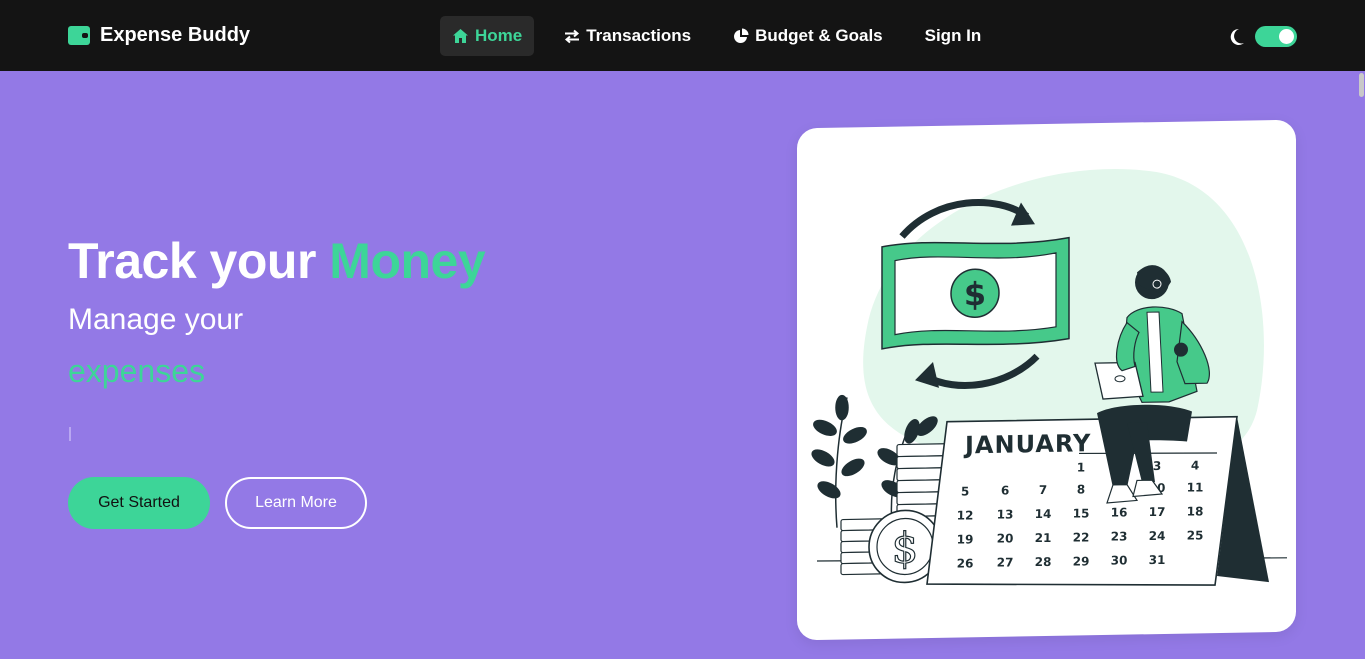 Image resolution: width=1365 pixels, height=659 pixels. I want to click on learn-more-button: Learn More, so click(296, 503).